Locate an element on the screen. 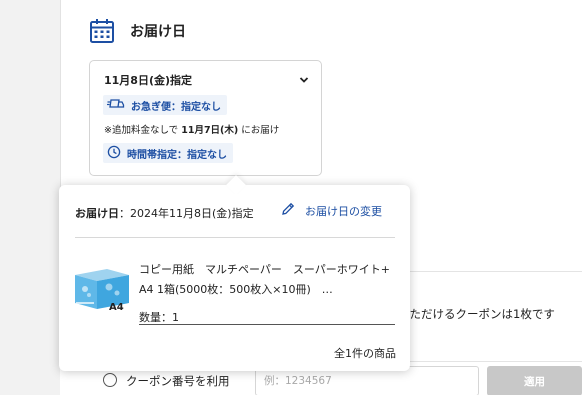  quantity-value: 1 is located at coordinates (175, 317).